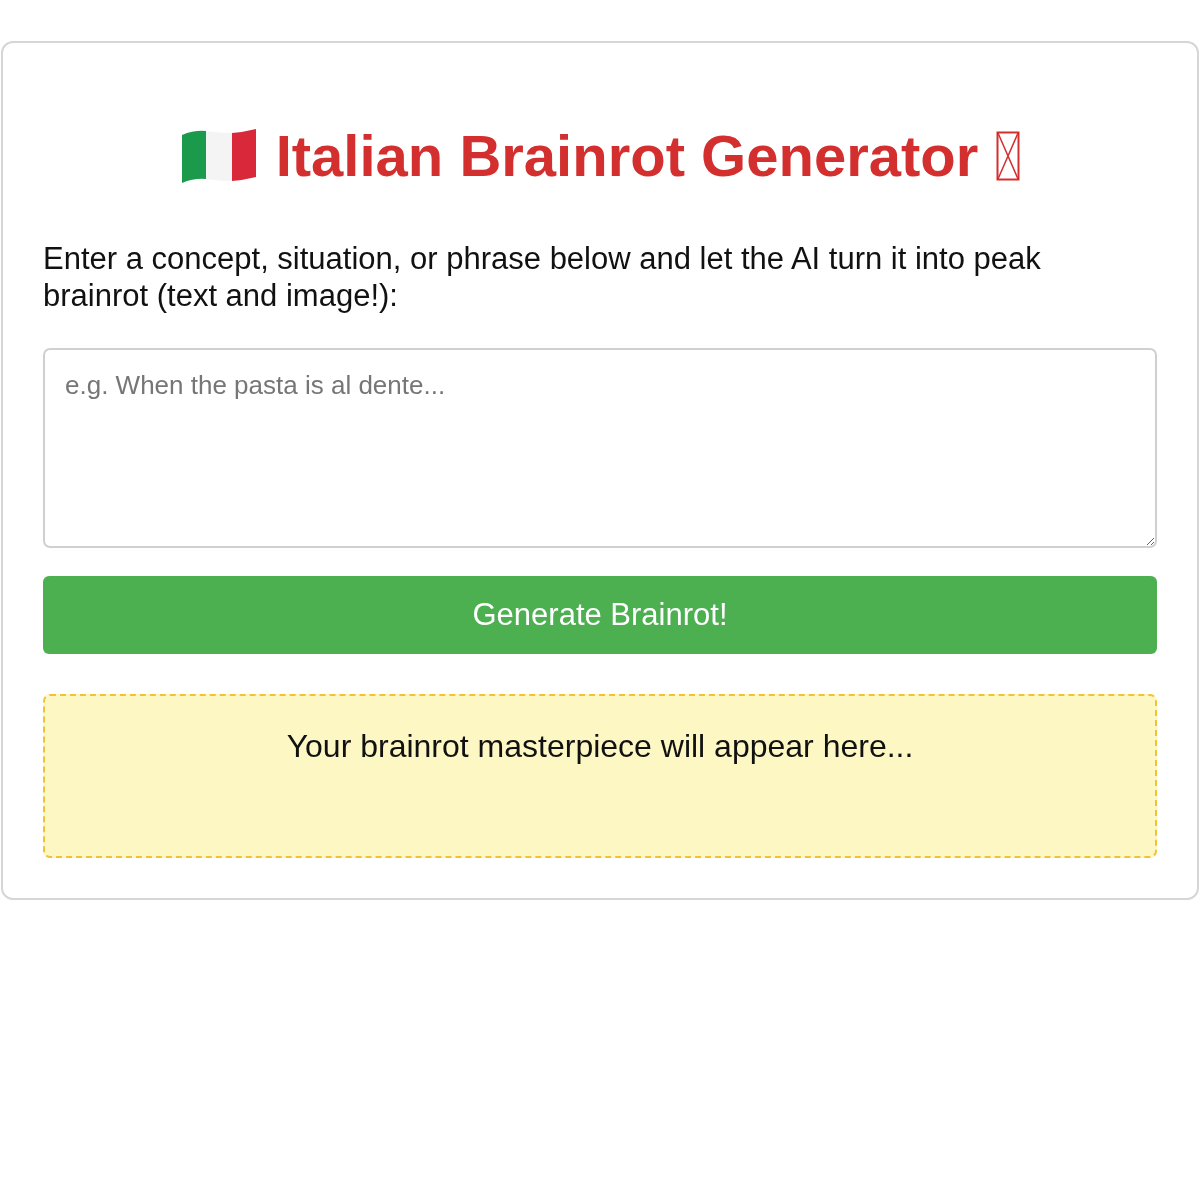 The width and height of the screenshot is (1200, 1200). What do you see at coordinates (218, 156) in the screenshot?
I see `flag-icon` at bounding box center [218, 156].